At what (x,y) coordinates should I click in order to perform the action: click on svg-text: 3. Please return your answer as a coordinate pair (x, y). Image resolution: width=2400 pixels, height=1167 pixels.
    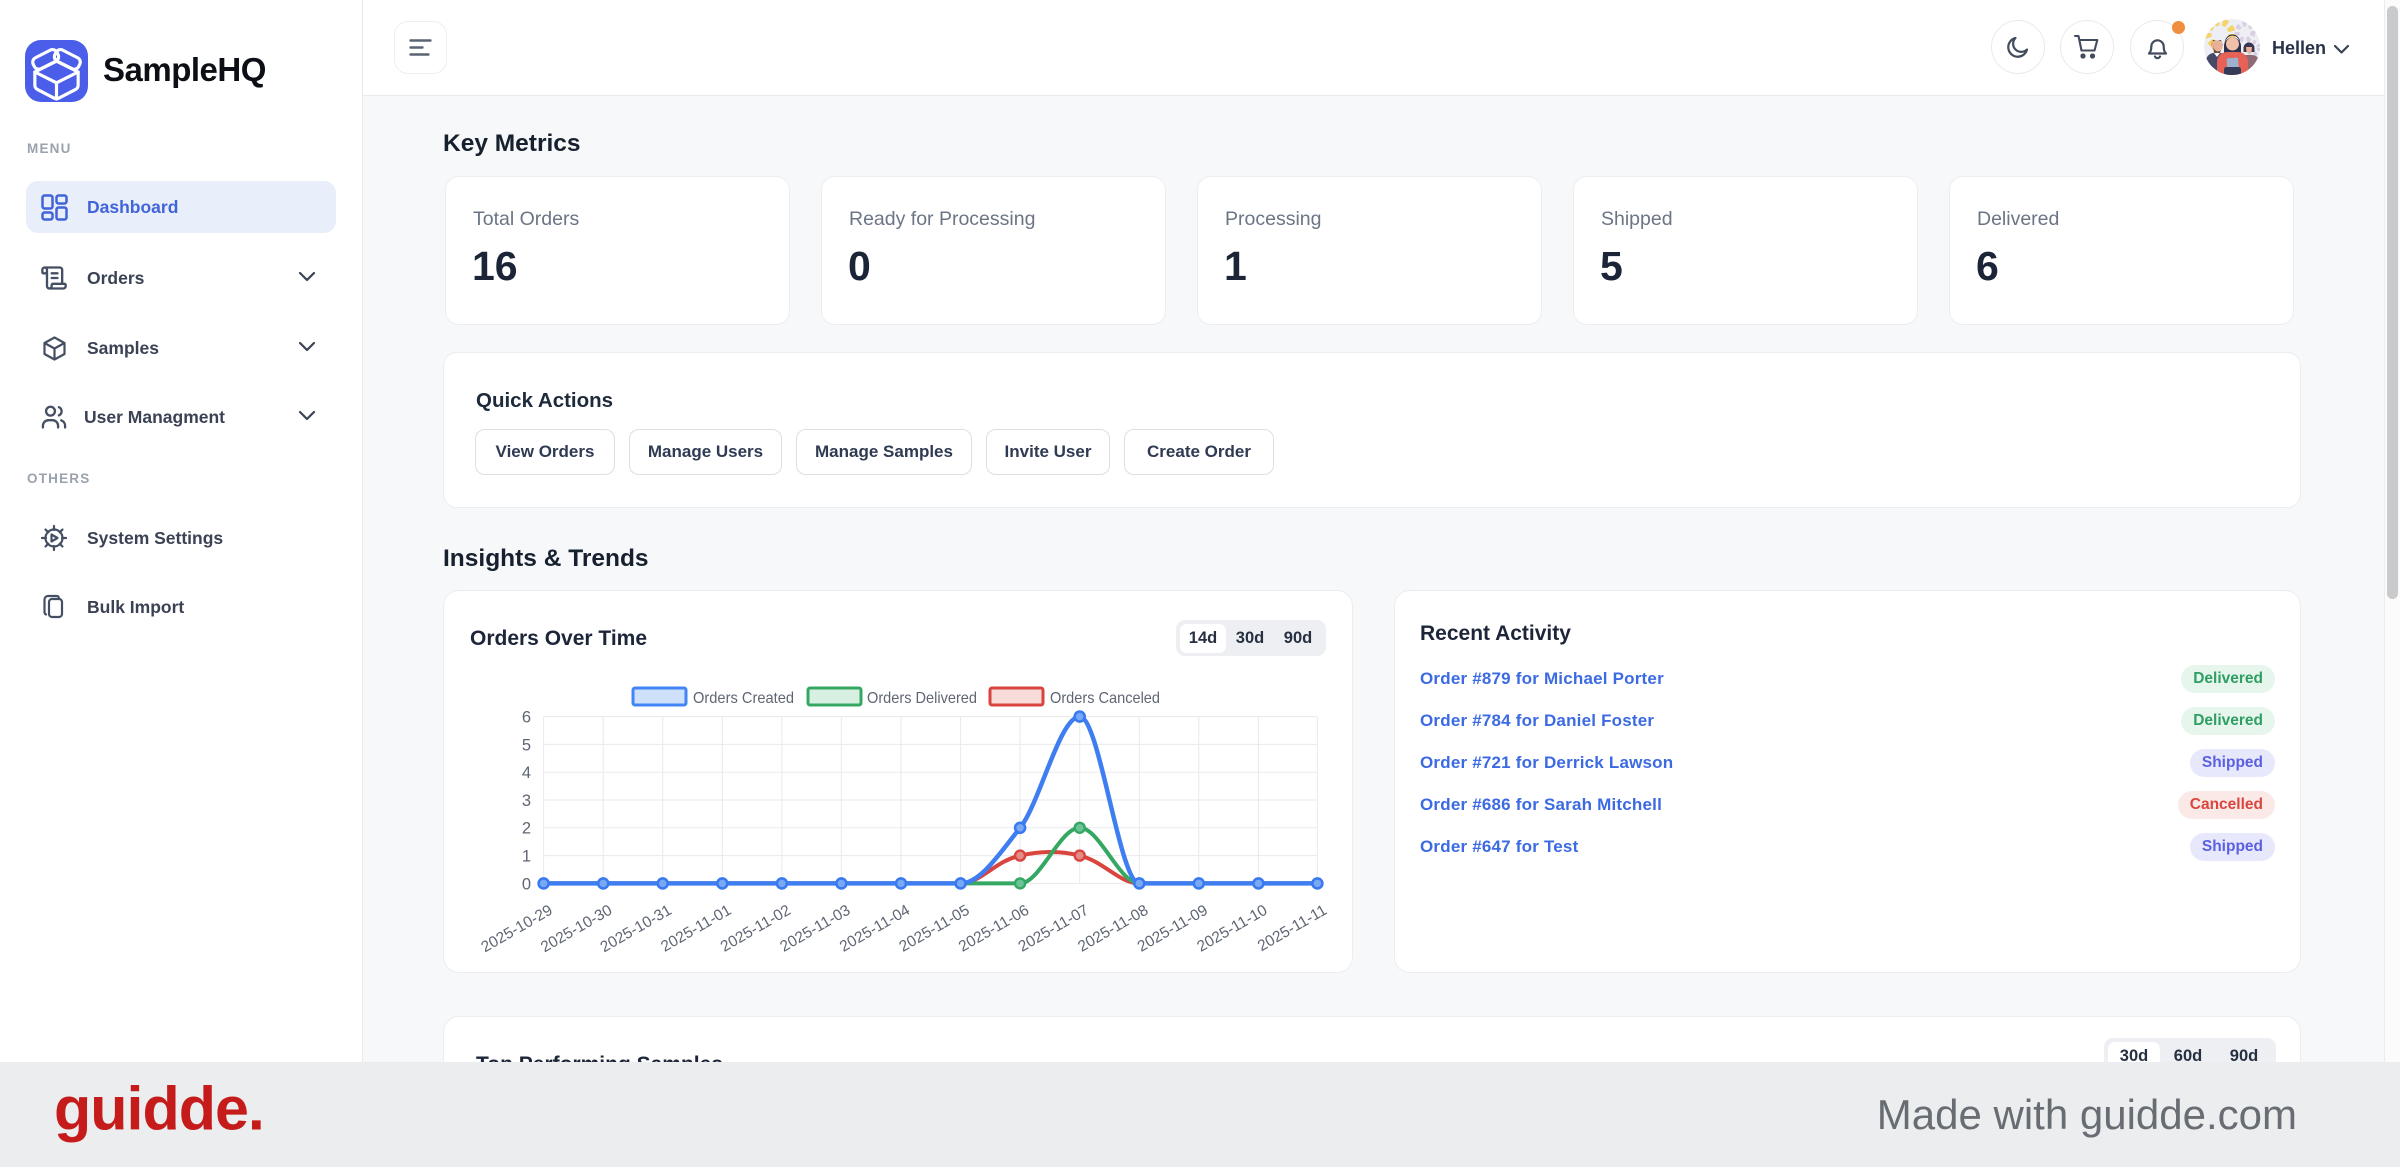
    Looking at the image, I should click on (526, 801).